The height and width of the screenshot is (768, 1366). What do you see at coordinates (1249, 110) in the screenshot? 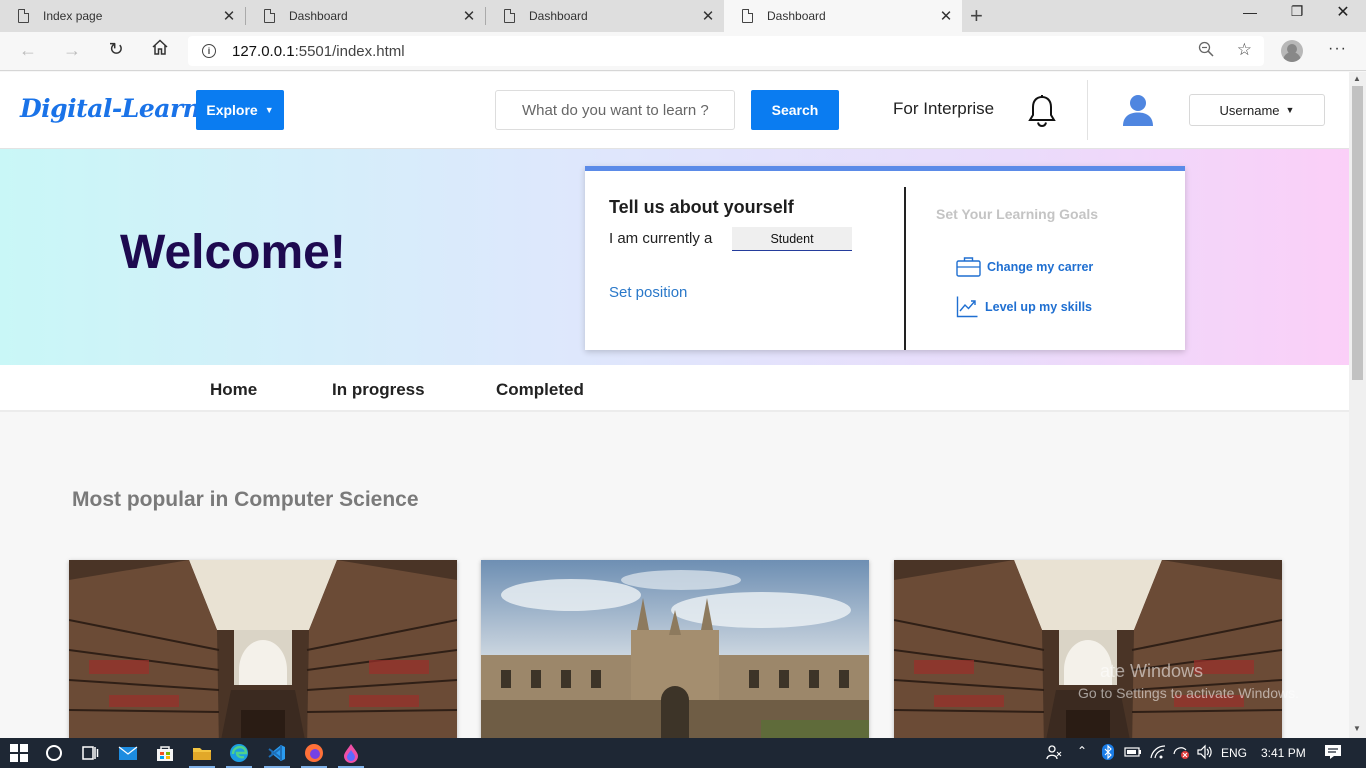
I see `username-label: Username` at bounding box center [1249, 110].